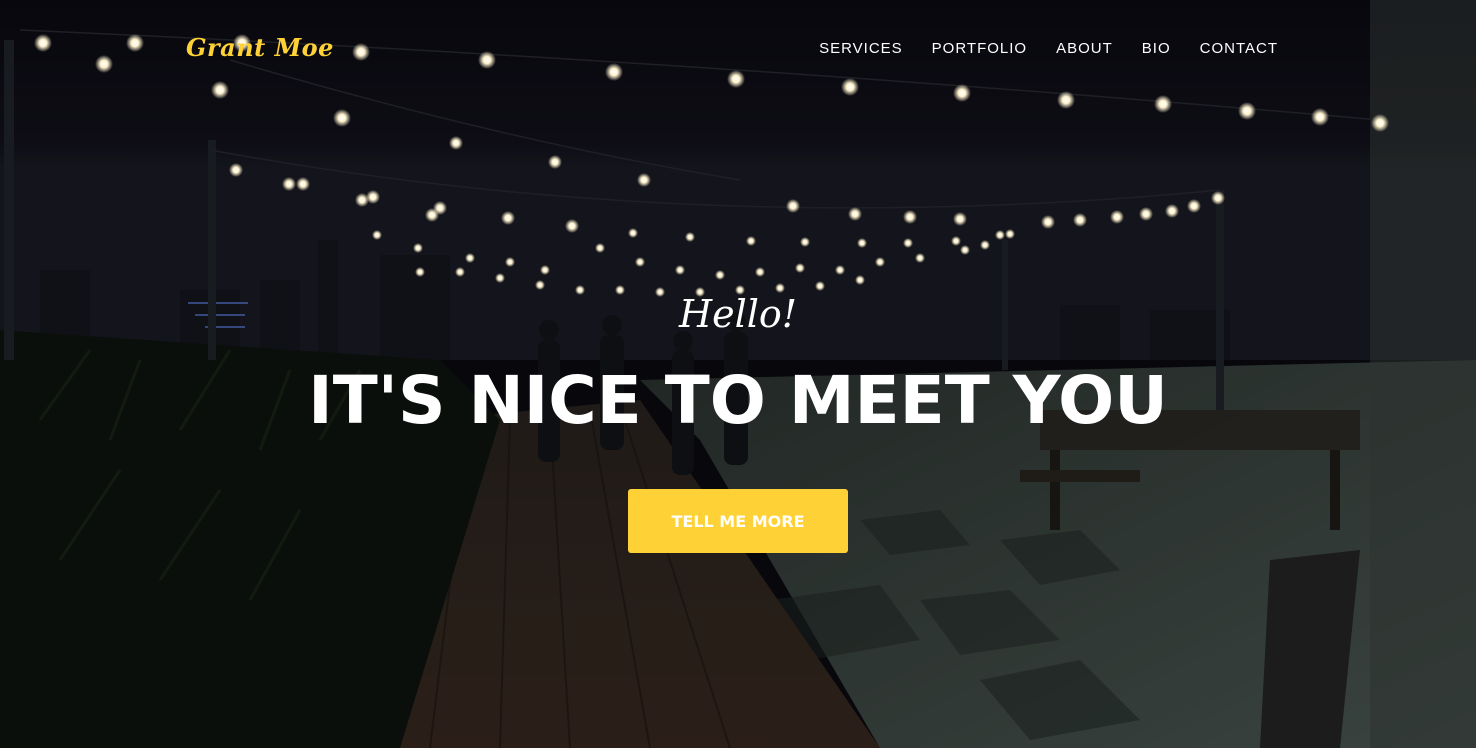  What do you see at coordinates (738, 400) in the screenshot?
I see `intro-heading: IT'S NICE TO MEET YOU` at bounding box center [738, 400].